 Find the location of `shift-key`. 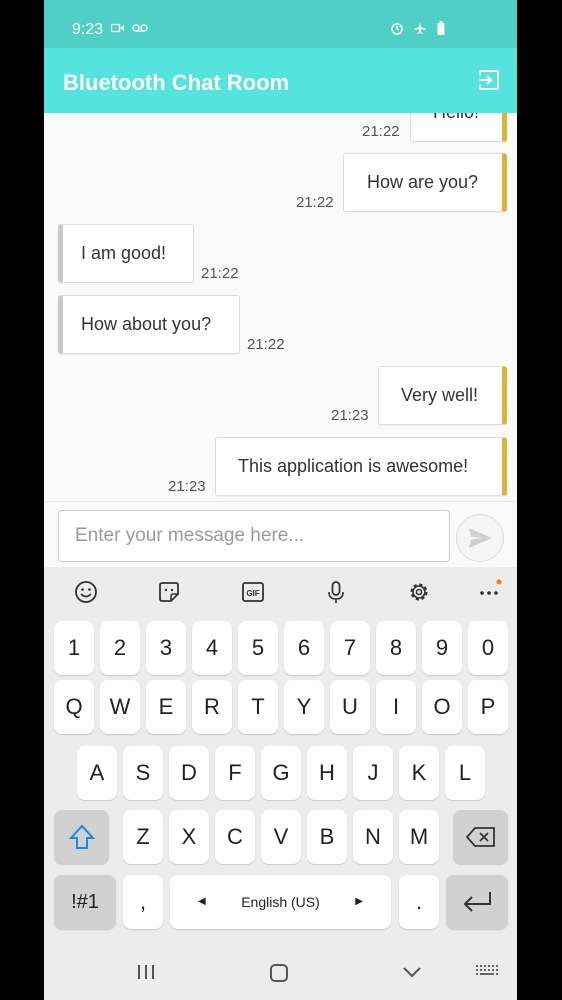

shift-key is located at coordinates (81, 837).